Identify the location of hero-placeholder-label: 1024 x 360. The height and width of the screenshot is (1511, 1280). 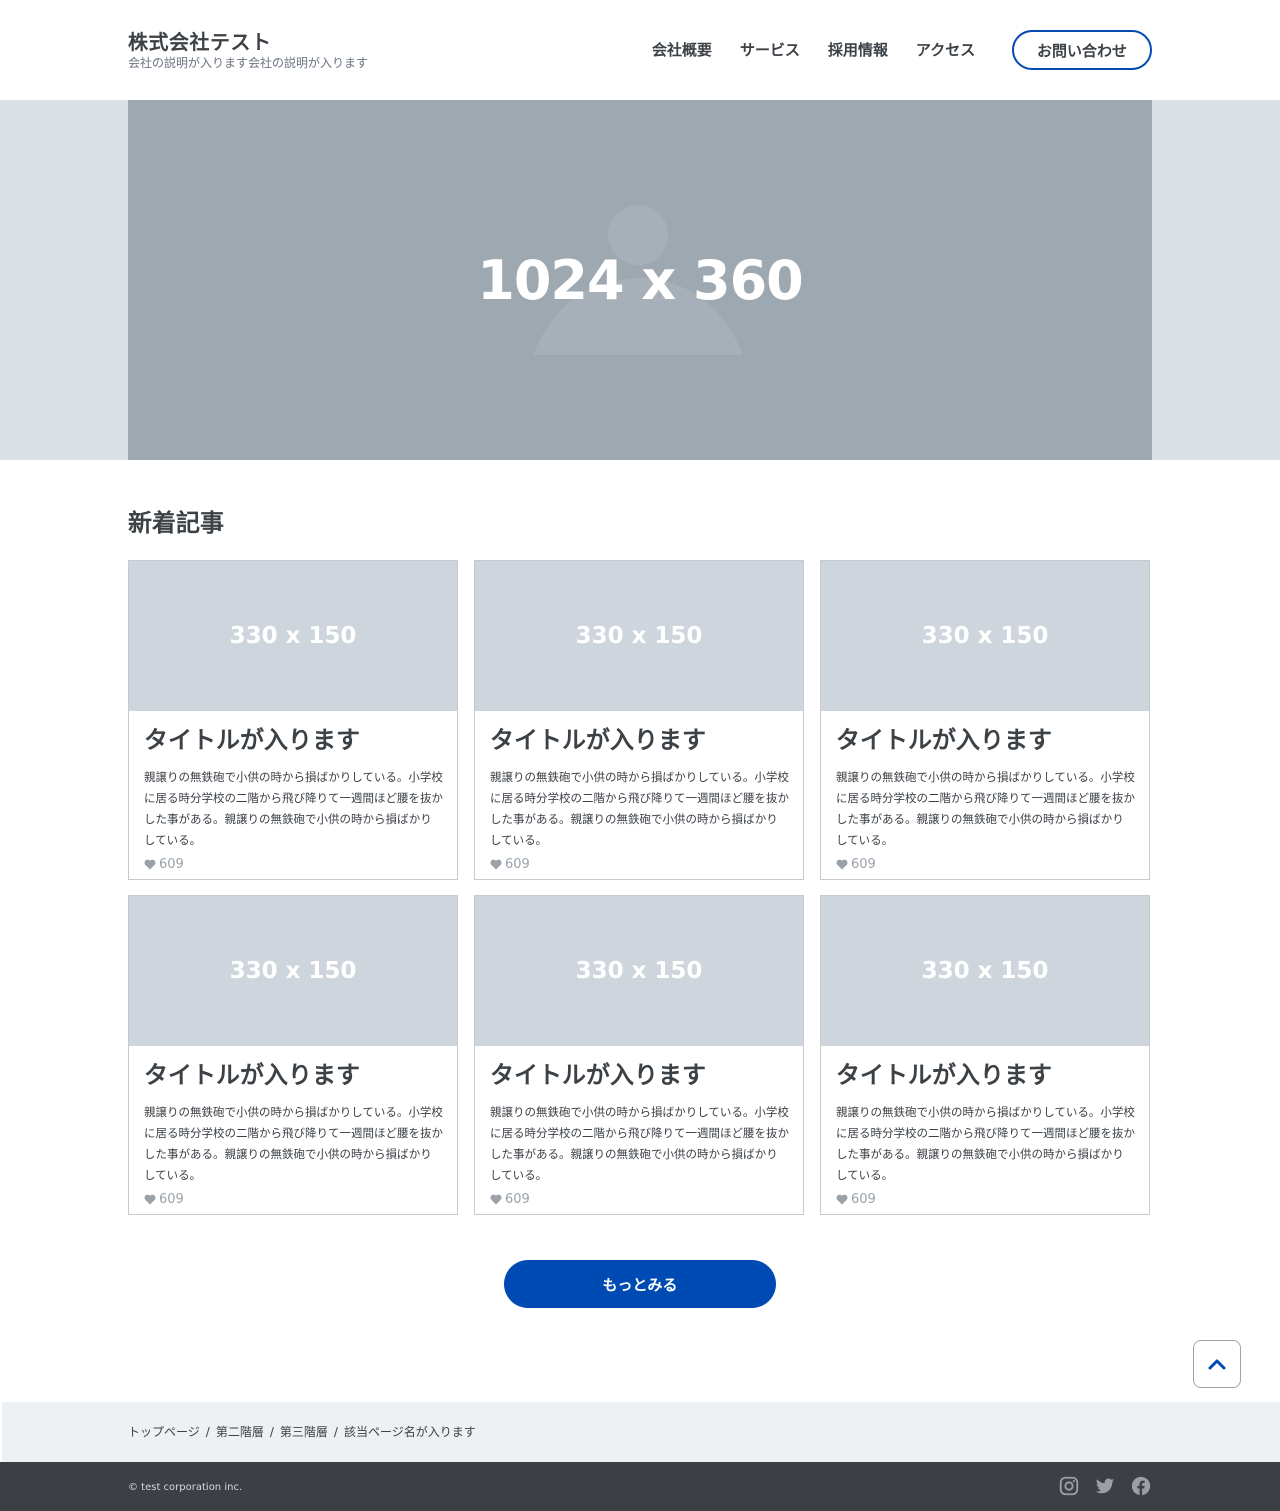
(640, 280).